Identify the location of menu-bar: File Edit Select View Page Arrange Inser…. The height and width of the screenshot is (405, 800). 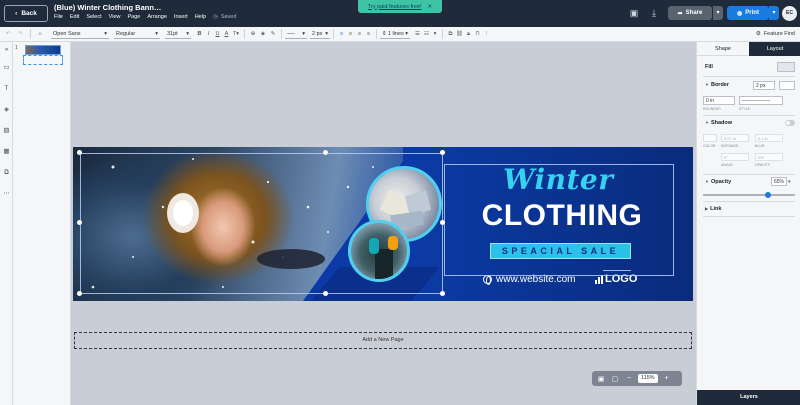
(145, 17).